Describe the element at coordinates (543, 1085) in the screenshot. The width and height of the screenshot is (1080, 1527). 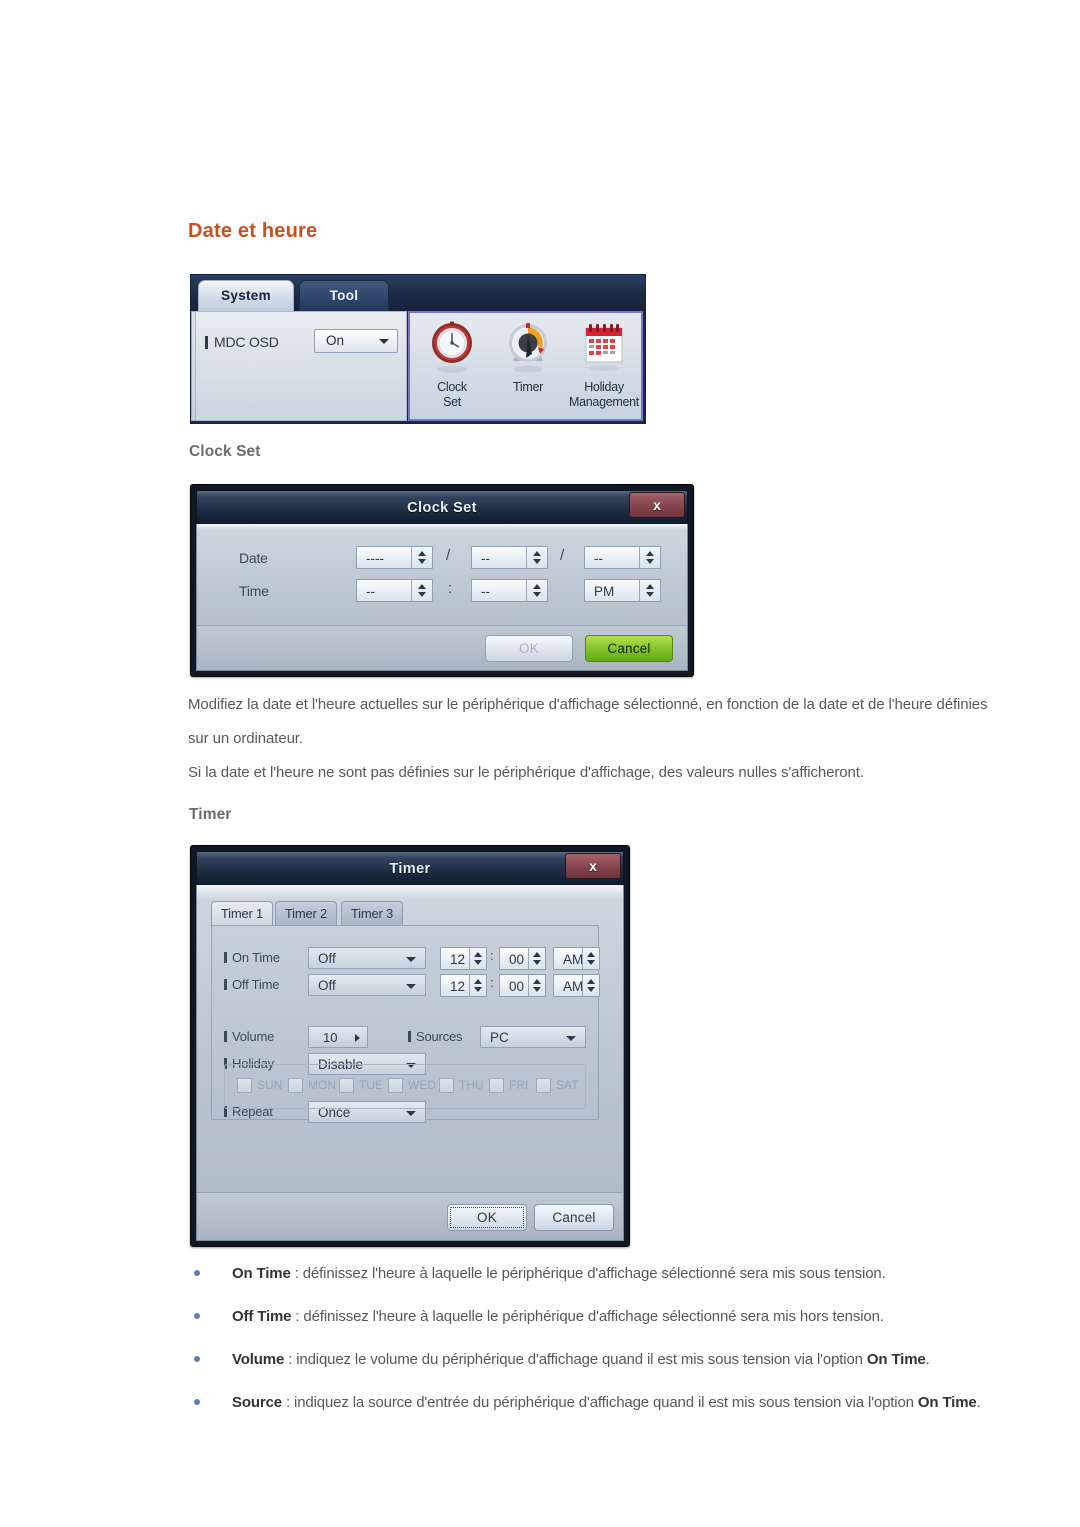
I see `checkbox-sat` at that location.